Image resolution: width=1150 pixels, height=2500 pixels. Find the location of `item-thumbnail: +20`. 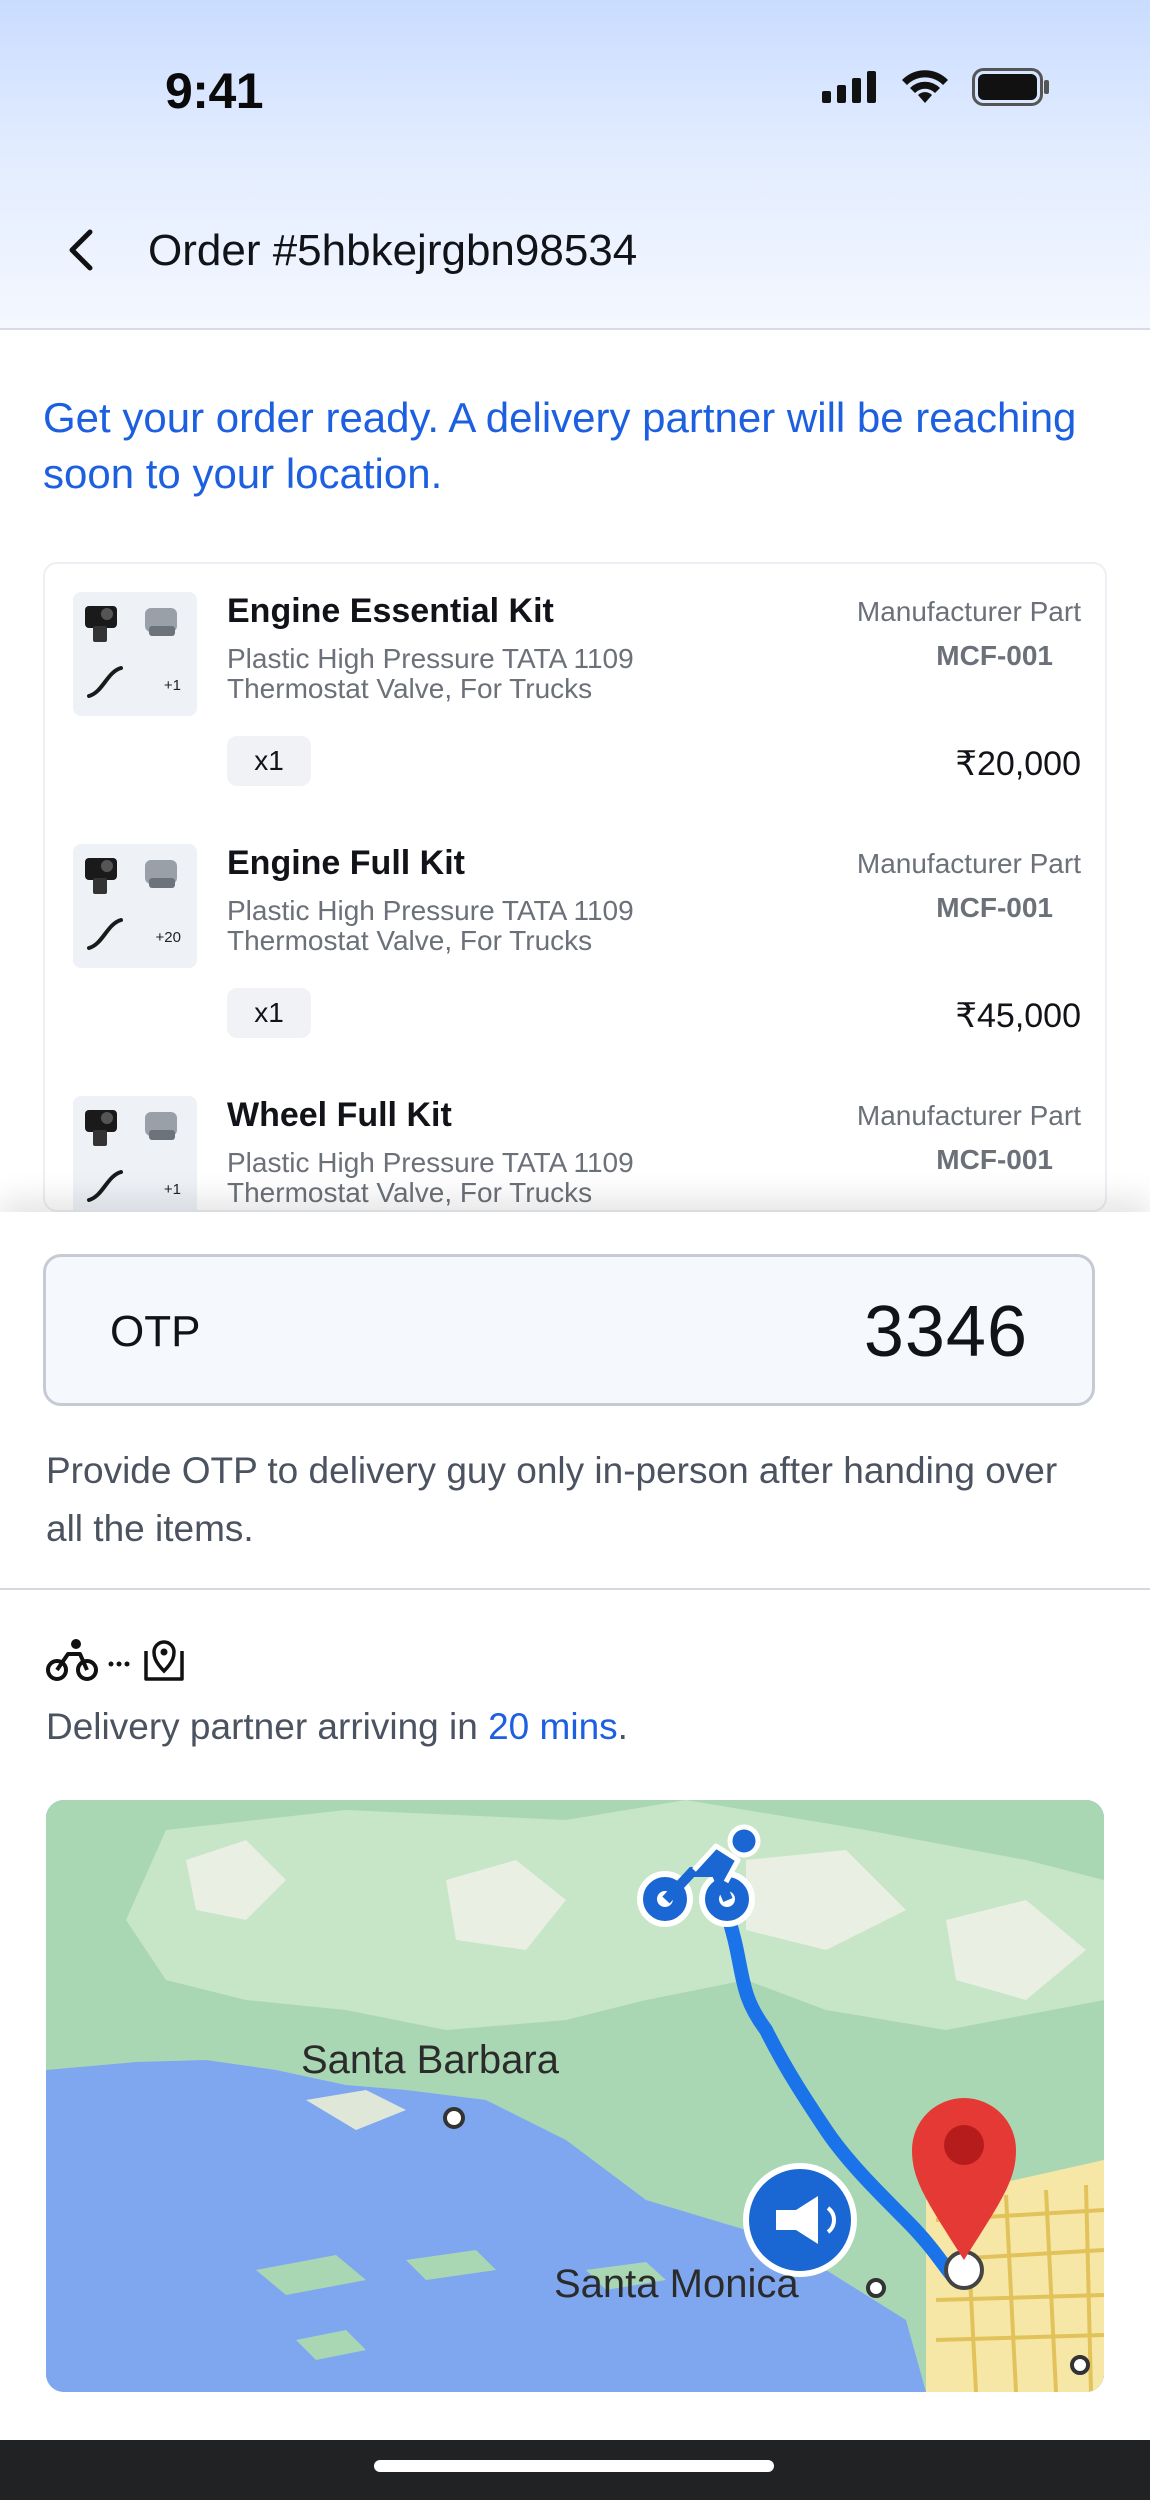

item-thumbnail: +20 is located at coordinates (135, 906).